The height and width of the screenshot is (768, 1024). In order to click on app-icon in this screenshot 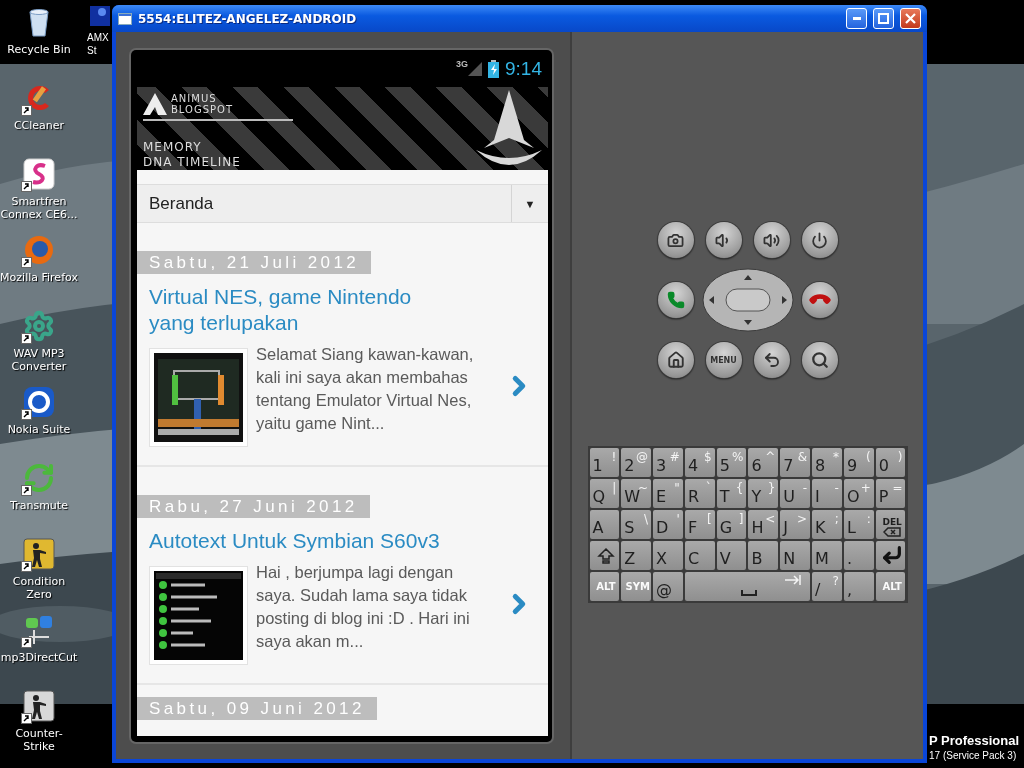, I will do `click(100, 16)`.